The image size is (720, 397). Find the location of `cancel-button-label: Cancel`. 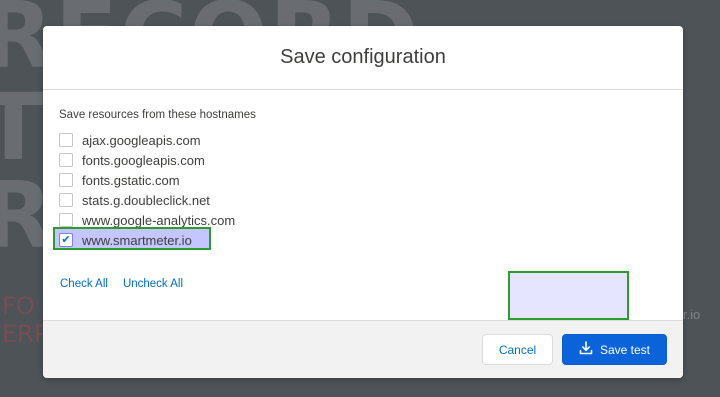

cancel-button-label: Cancel is located at coordinates (517, 349).